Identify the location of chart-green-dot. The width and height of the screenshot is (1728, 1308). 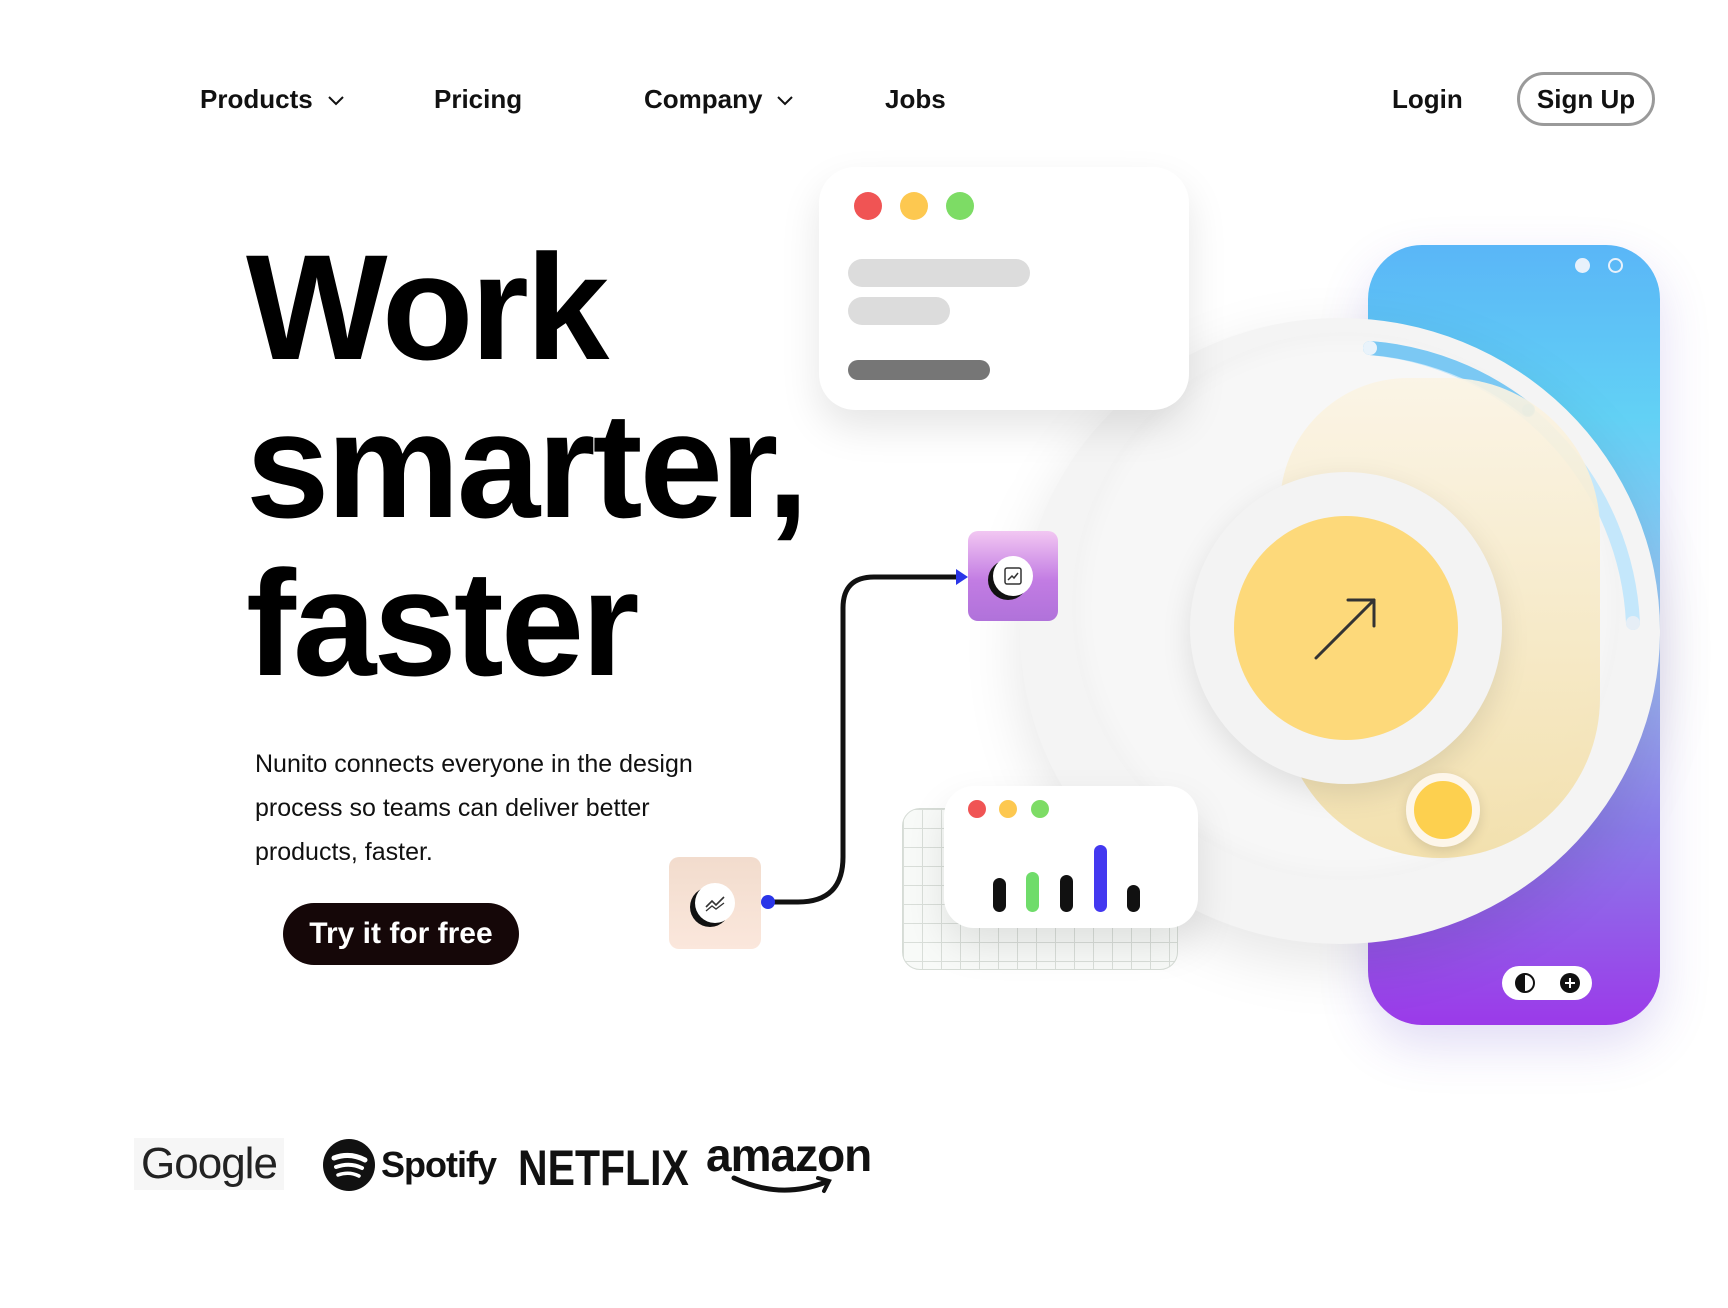
(1040, 809).